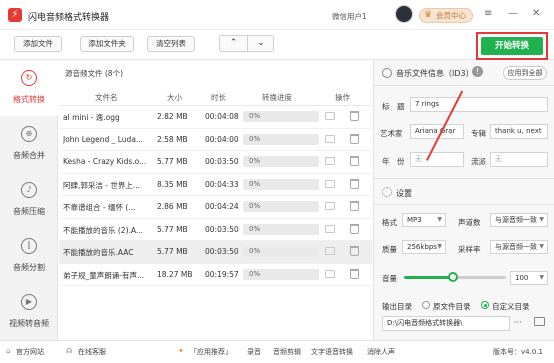 This screenshot has height=363, width=554. I want to click on quality-value: 256kbps, so click(422, 247).